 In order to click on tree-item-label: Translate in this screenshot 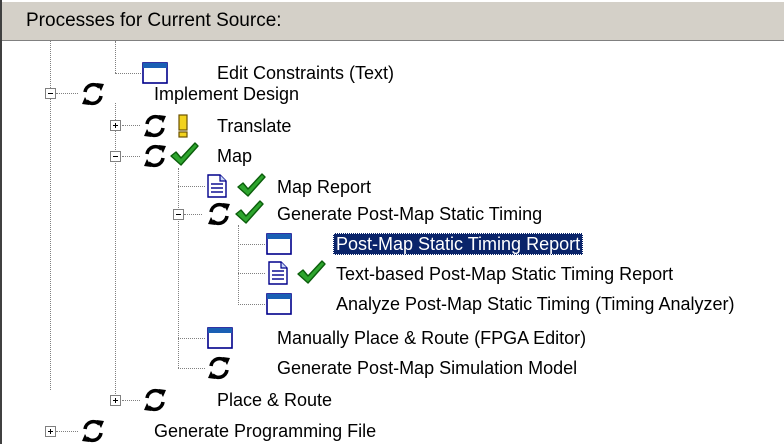, I will do `click(254, 126)`.